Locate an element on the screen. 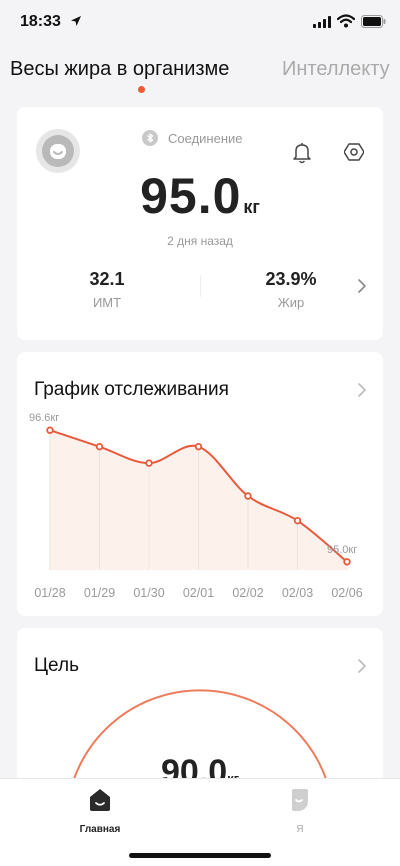  fat-value: 23.9% is located at coordinates (291, 279).